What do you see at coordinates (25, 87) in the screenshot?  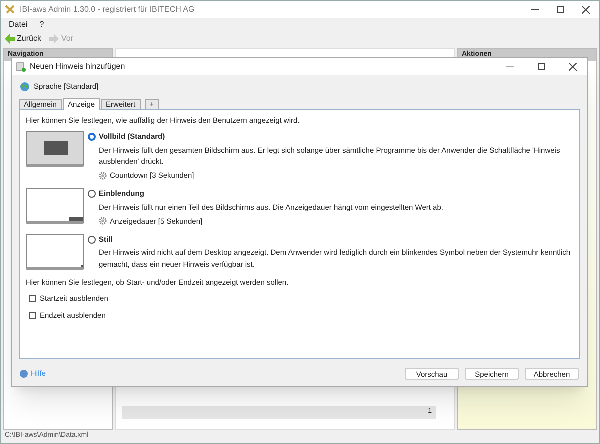 I see `globe-icon` at bounding box center [25, 87].